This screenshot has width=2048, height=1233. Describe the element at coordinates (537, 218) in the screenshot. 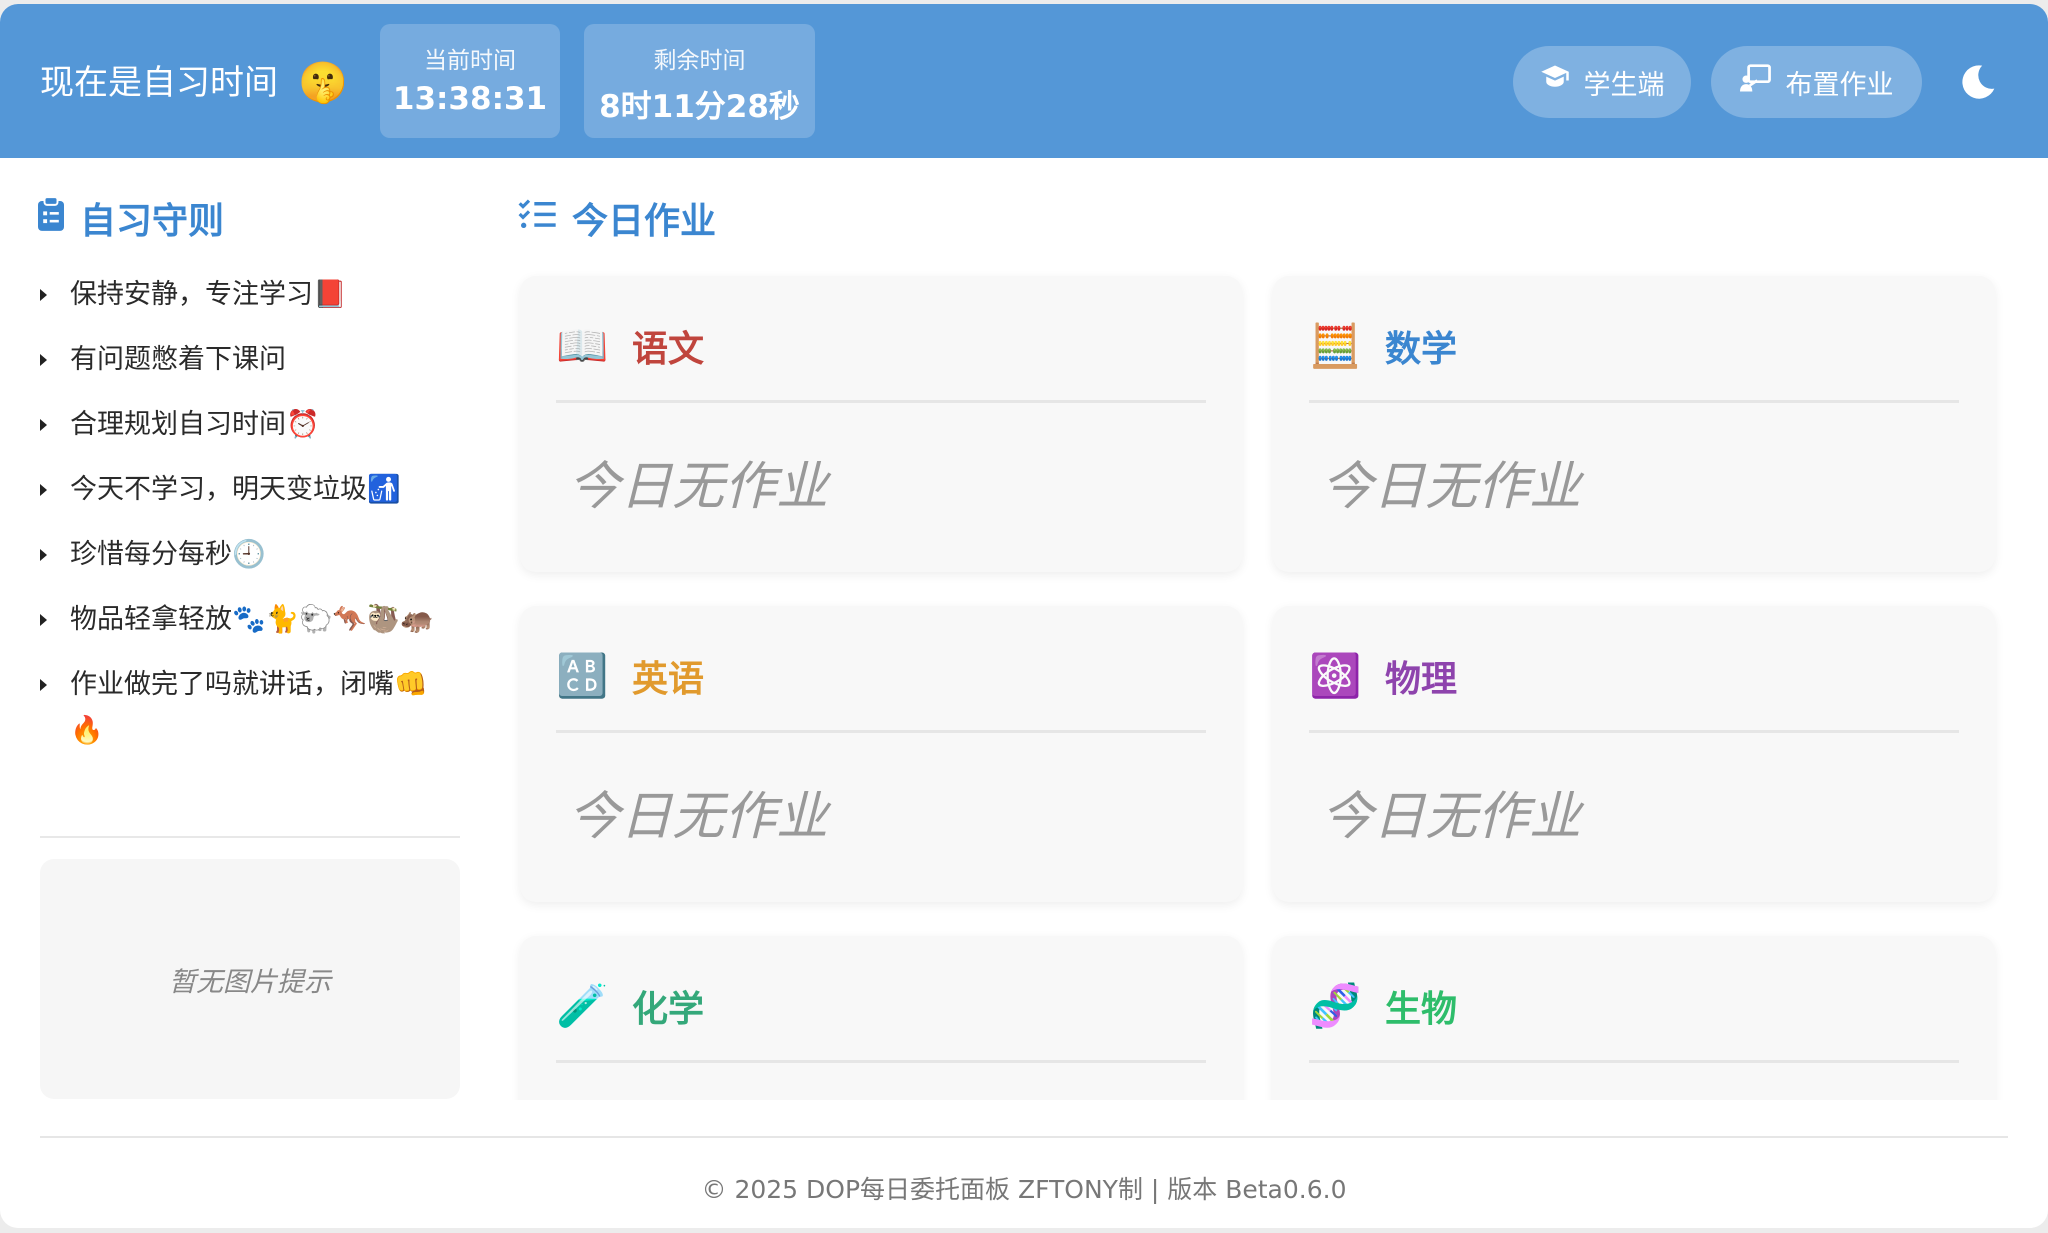

I see `checklist-icon` at that location.